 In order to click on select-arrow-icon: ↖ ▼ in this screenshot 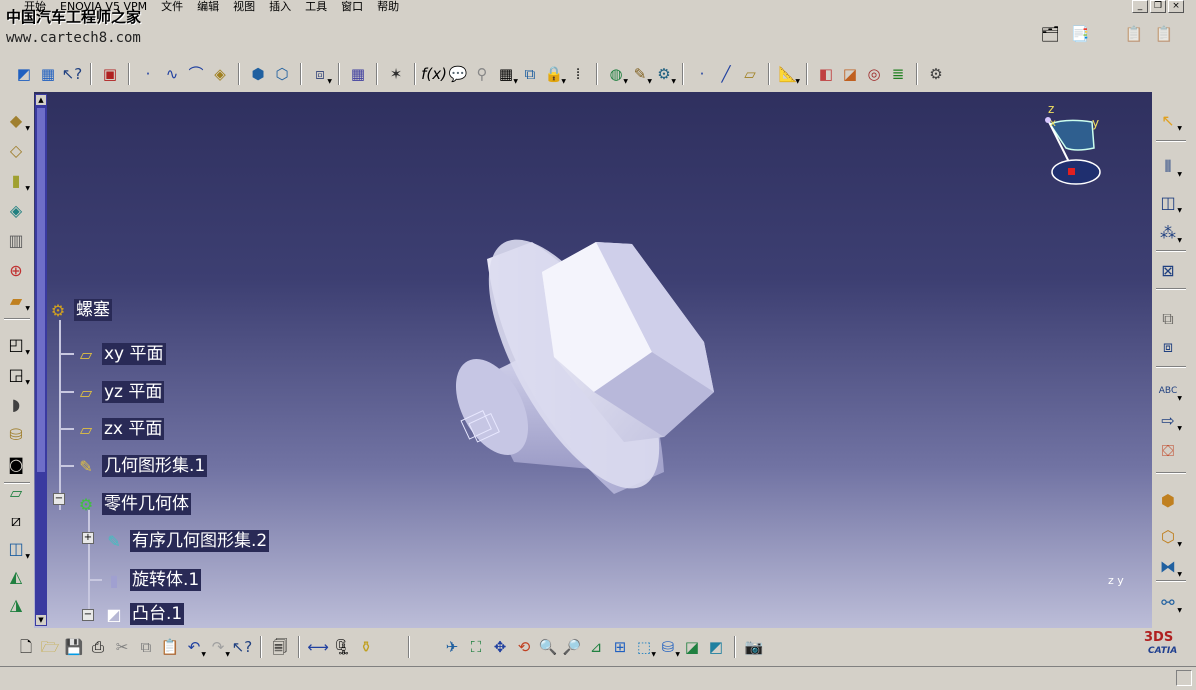, I will do `click(1168, 121)`.